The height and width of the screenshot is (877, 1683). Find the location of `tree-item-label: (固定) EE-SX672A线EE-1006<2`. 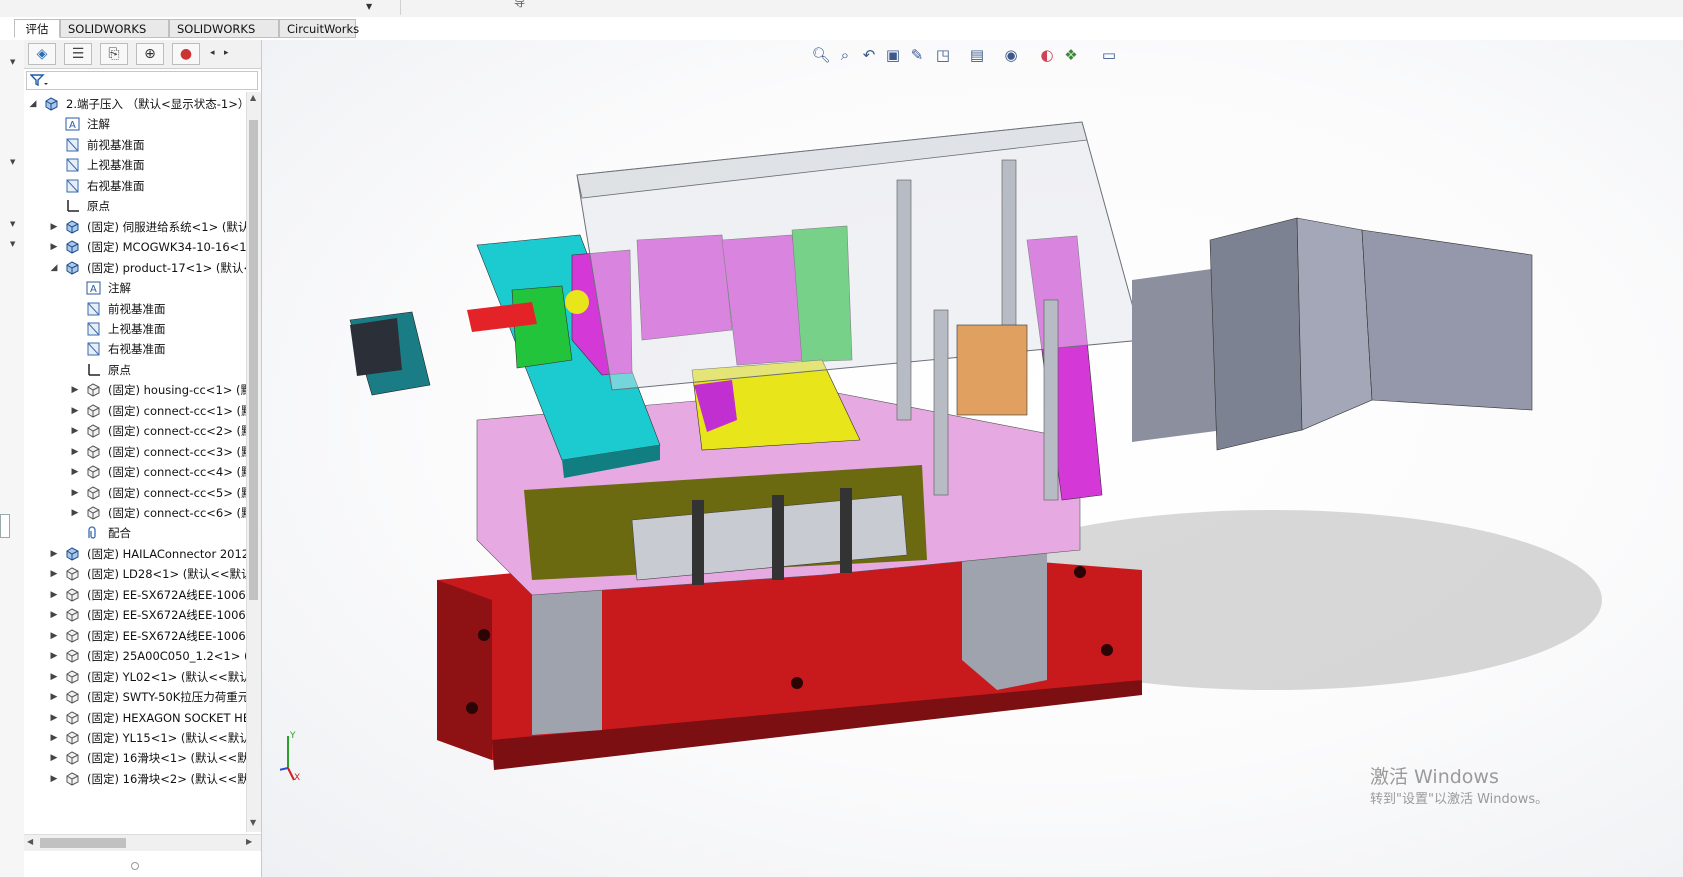

tree-item-label: (固定) EE-SX672A线EE-1006<2 is located at coordinates (166, 615).